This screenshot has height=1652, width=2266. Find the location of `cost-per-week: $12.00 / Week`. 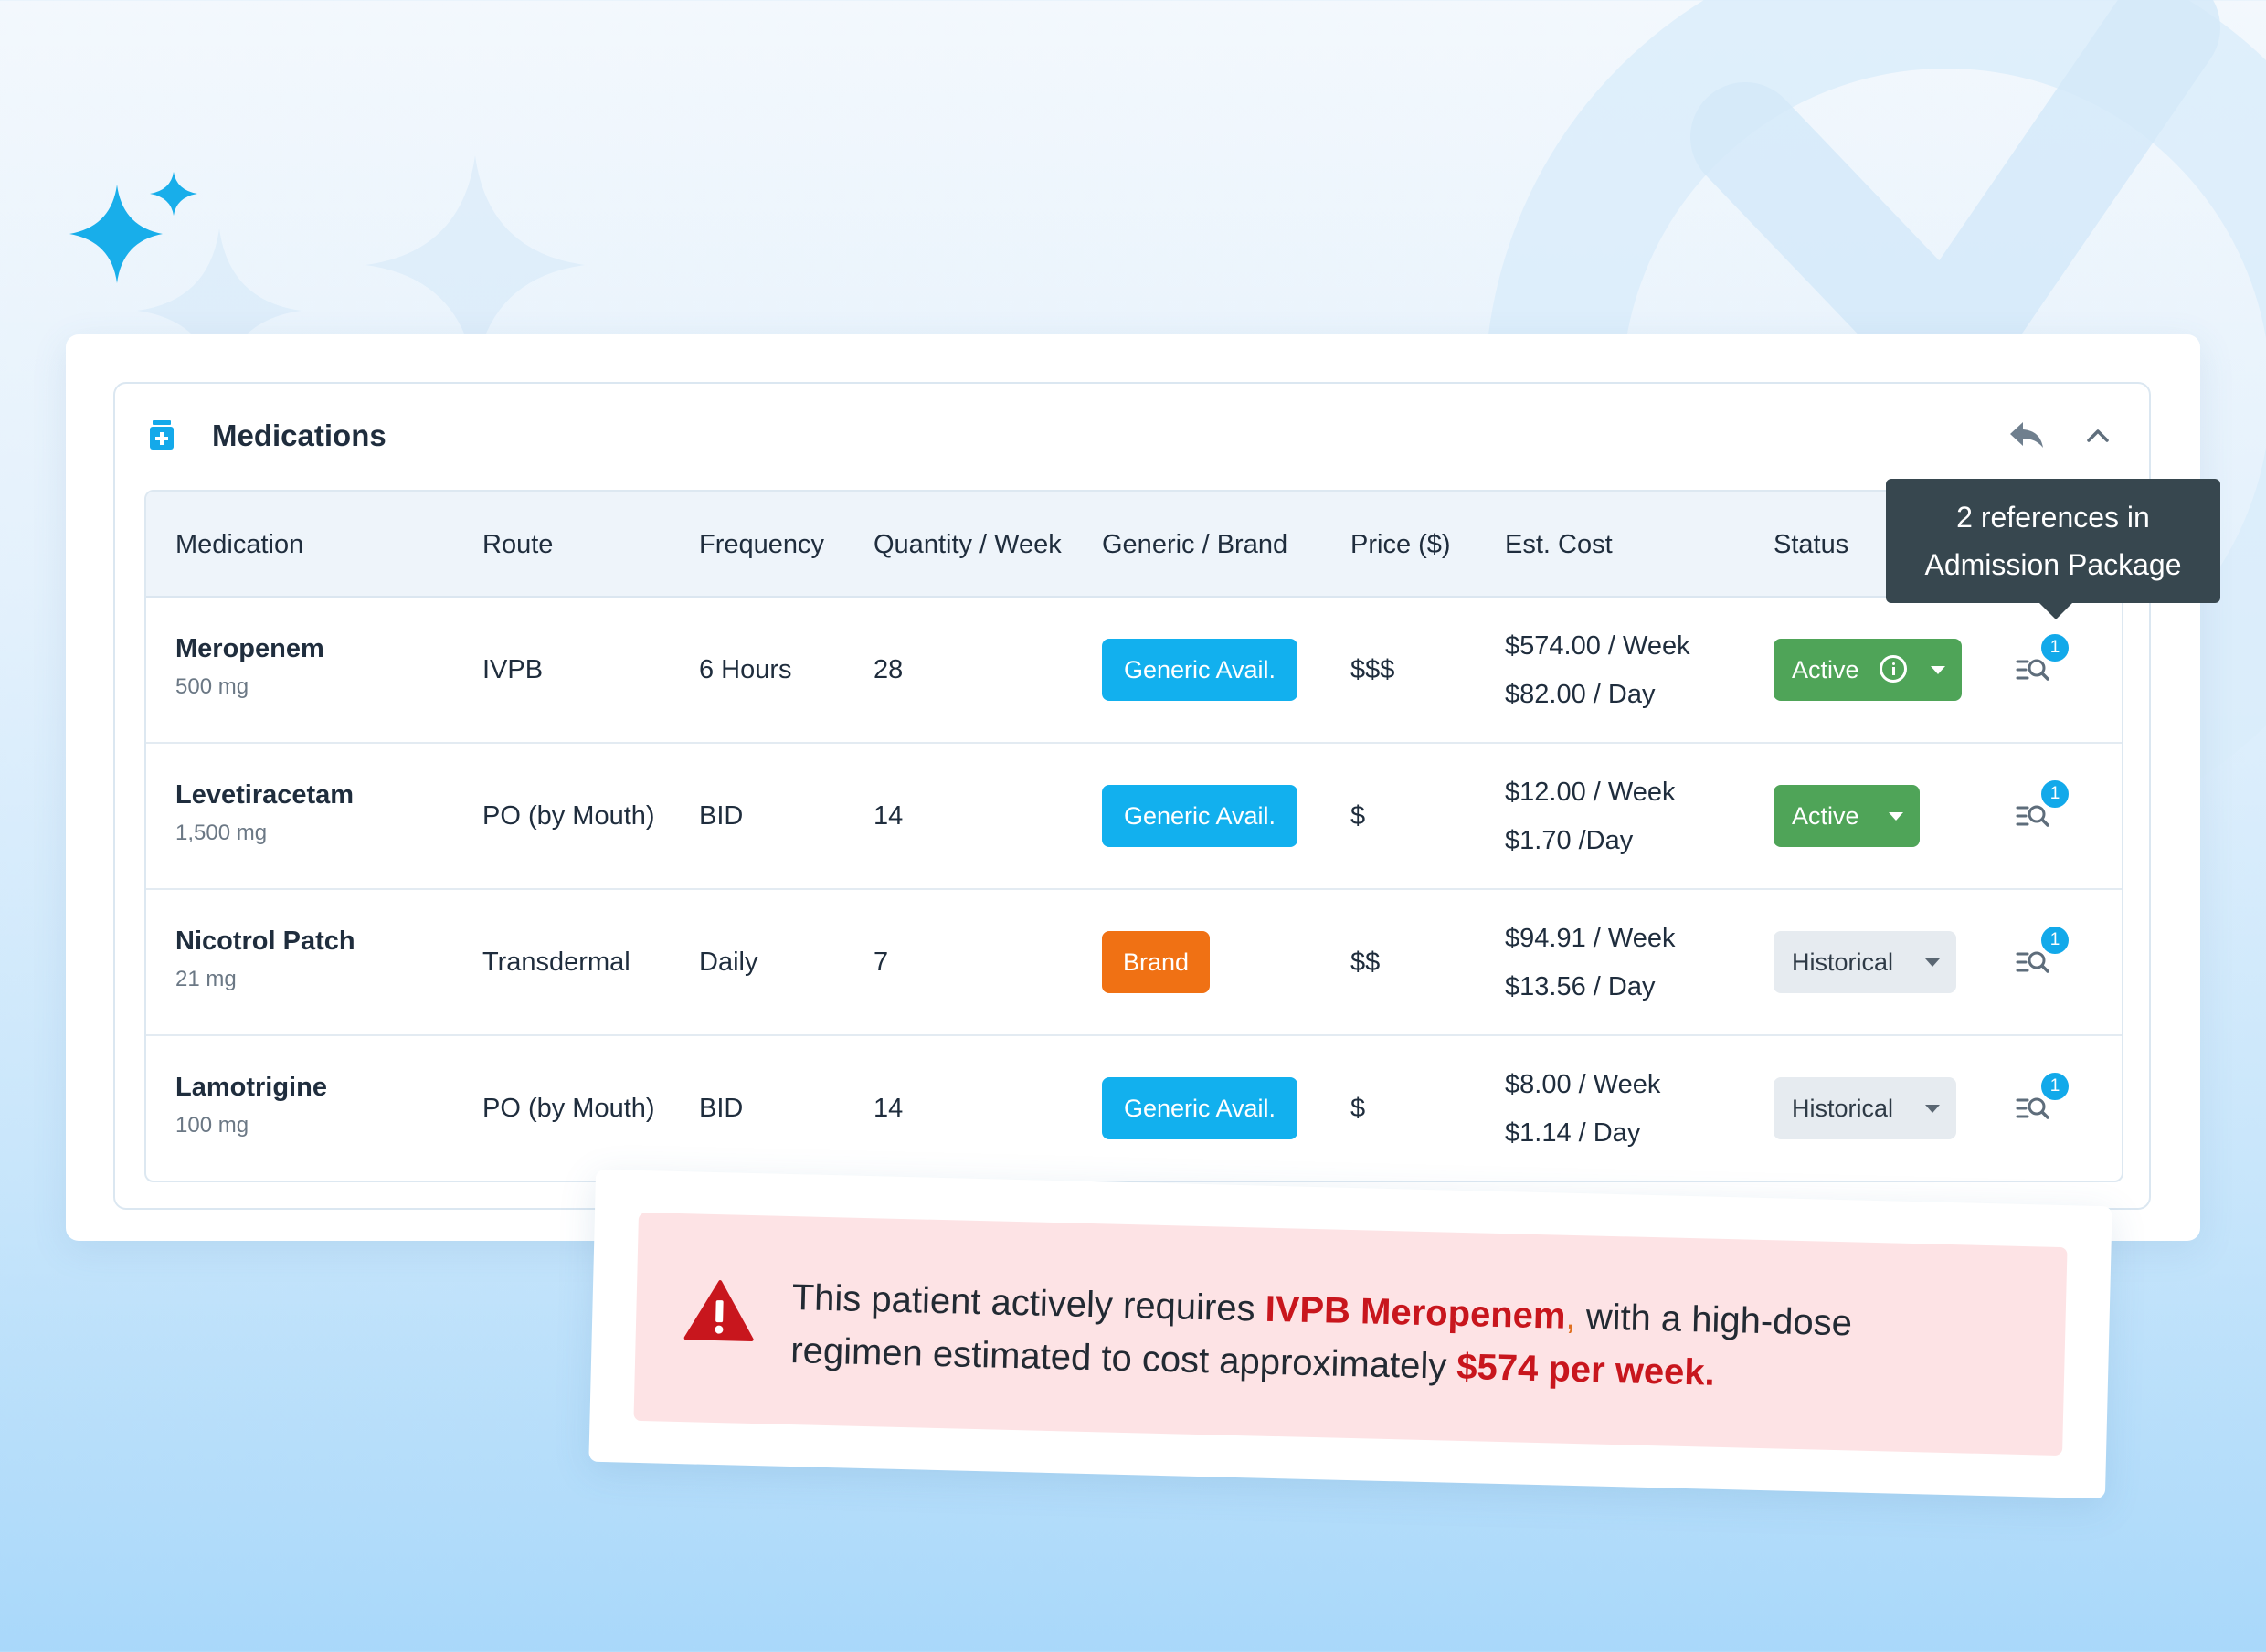

cost-per-week: $12.00 / Week is located at coordinates (1590, 793).